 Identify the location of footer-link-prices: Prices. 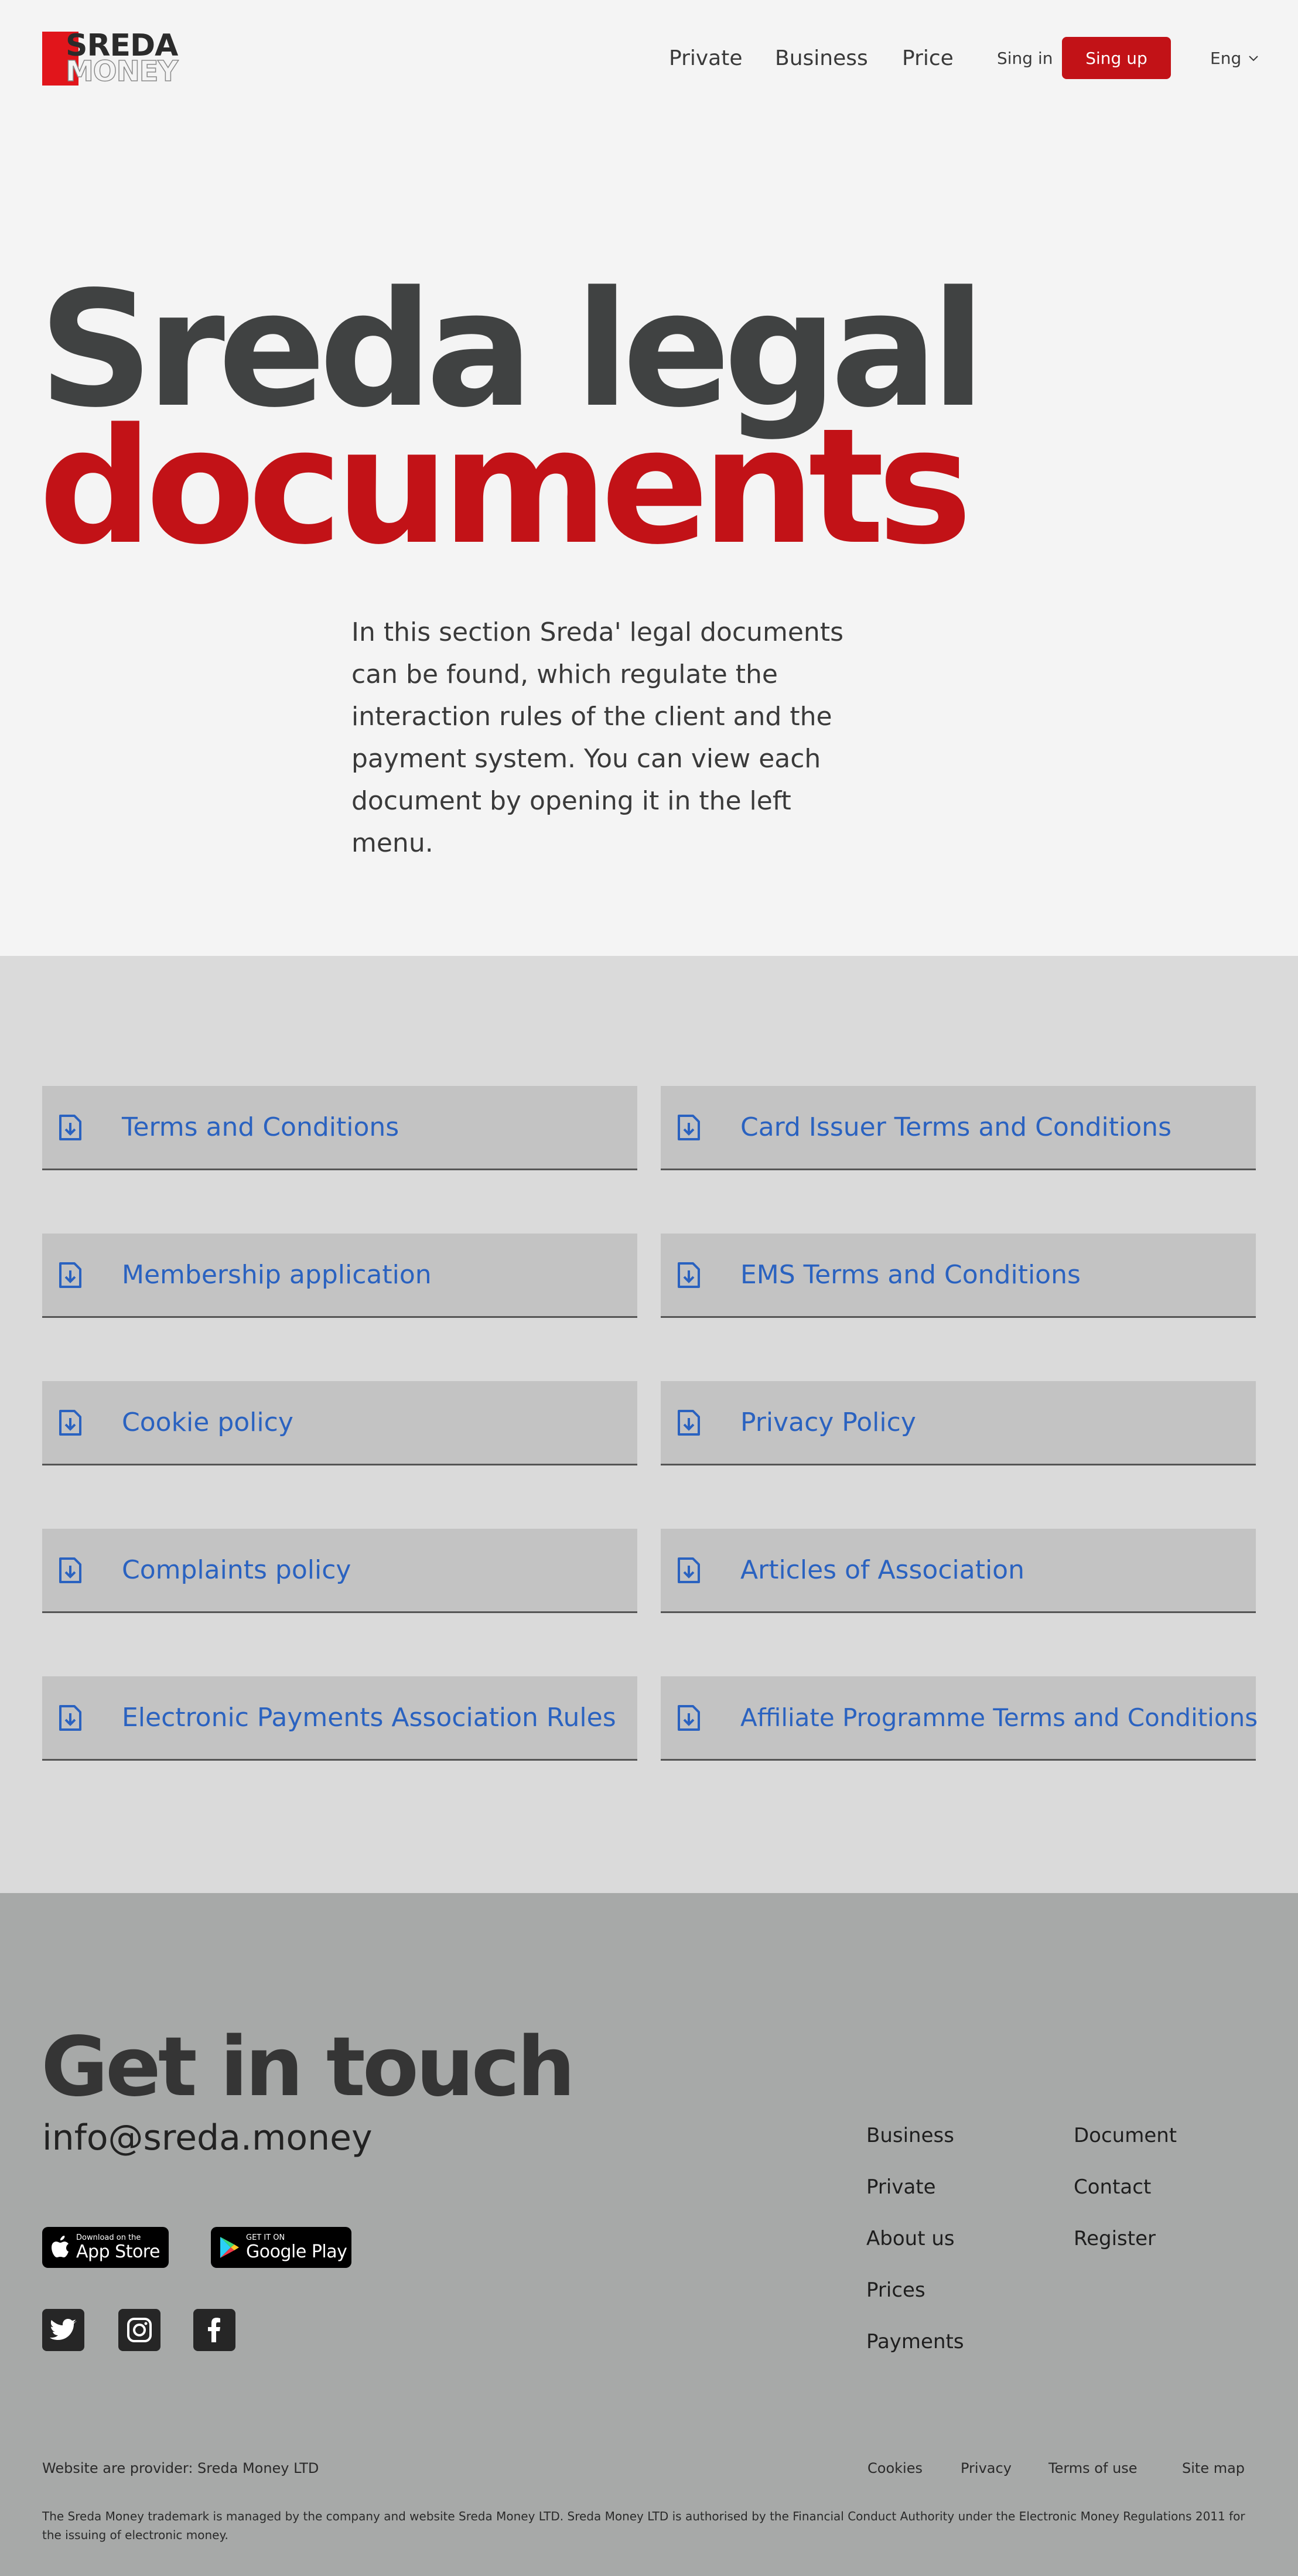
(895, 2290).